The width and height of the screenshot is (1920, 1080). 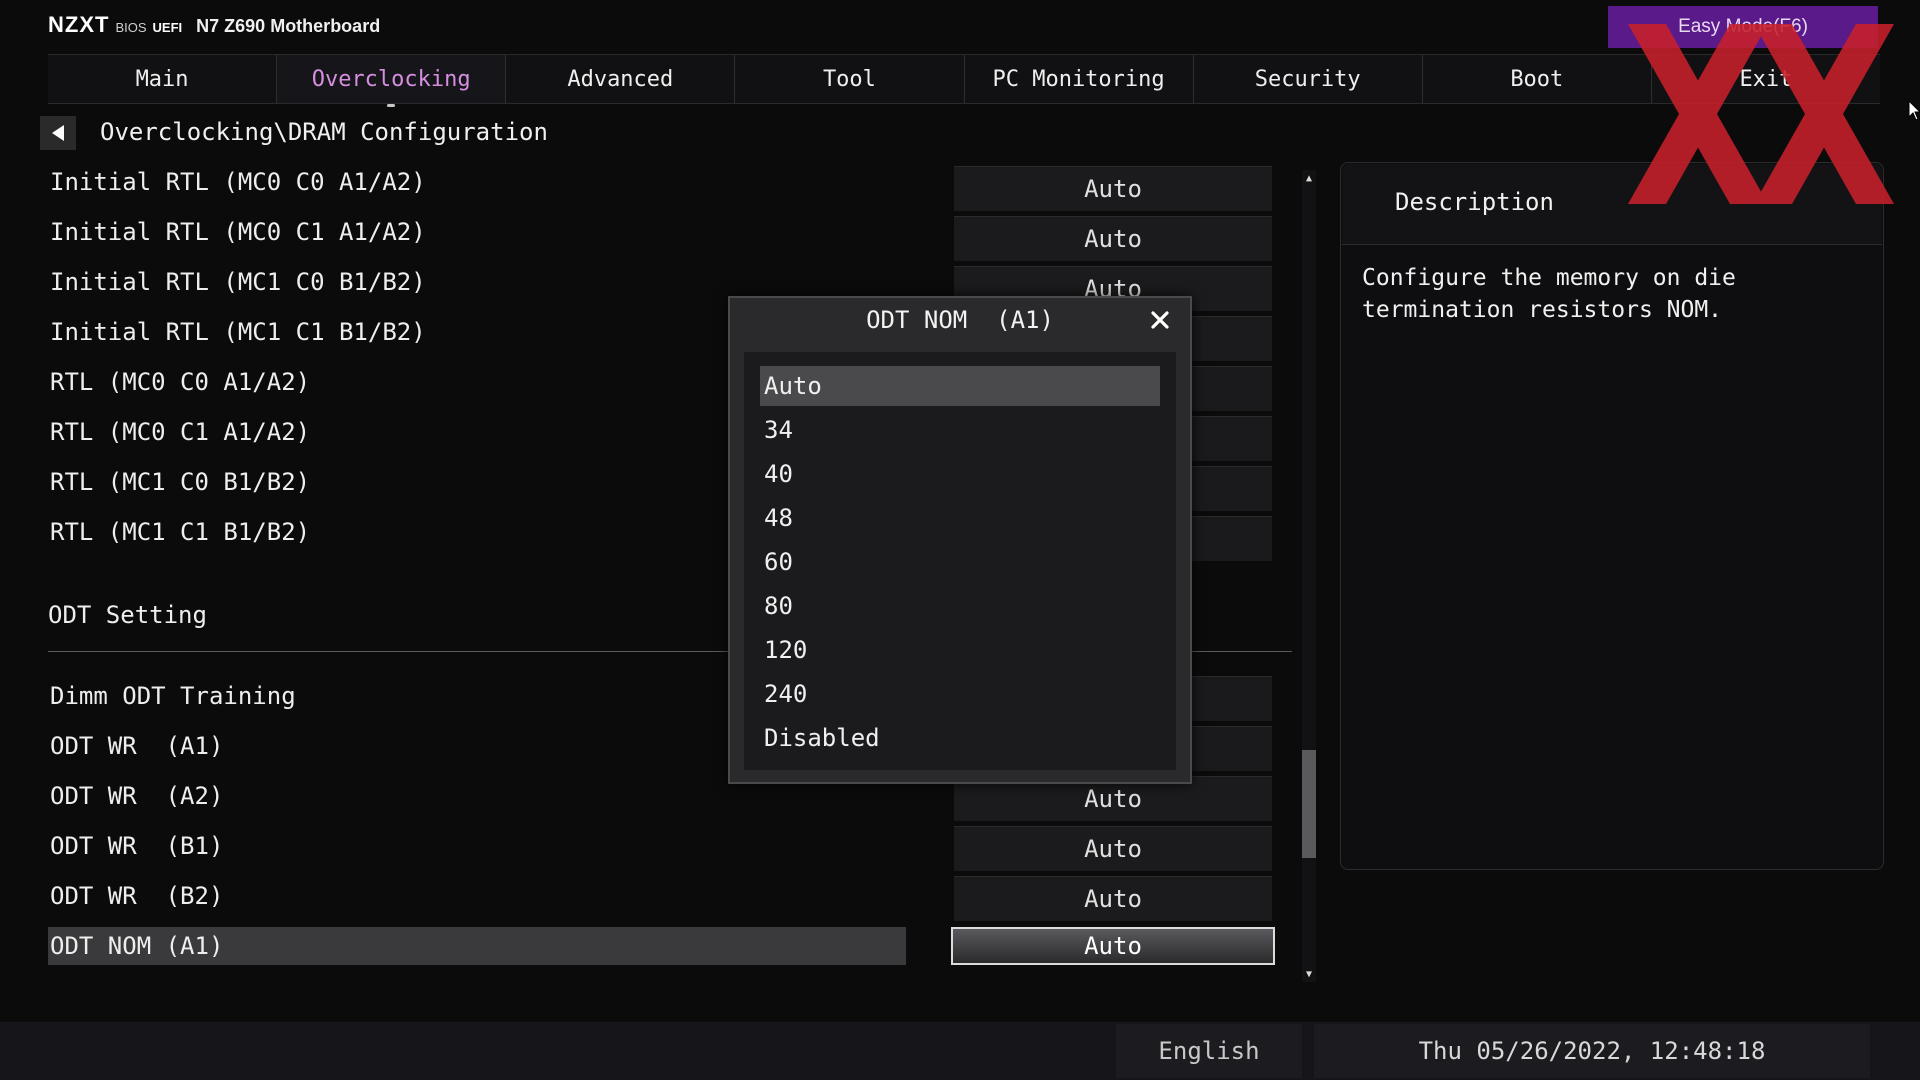 What do you see at coordinates (1309, 804) in the screenshot?
I see `scrollbar-thumb` at bounding box center [1309, 804].